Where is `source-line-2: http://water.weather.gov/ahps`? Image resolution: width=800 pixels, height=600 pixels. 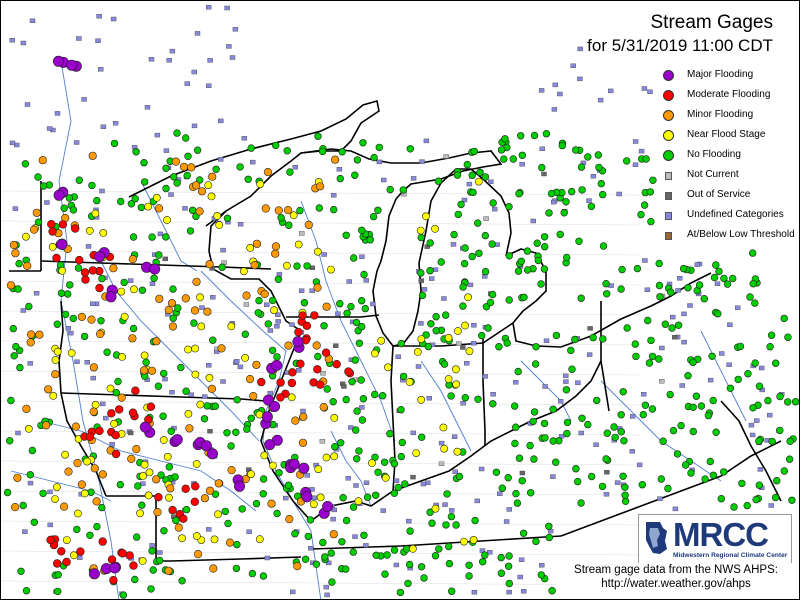
source-line-2: http://water.weather.gov/ahps is located at coordinates (676, 584).